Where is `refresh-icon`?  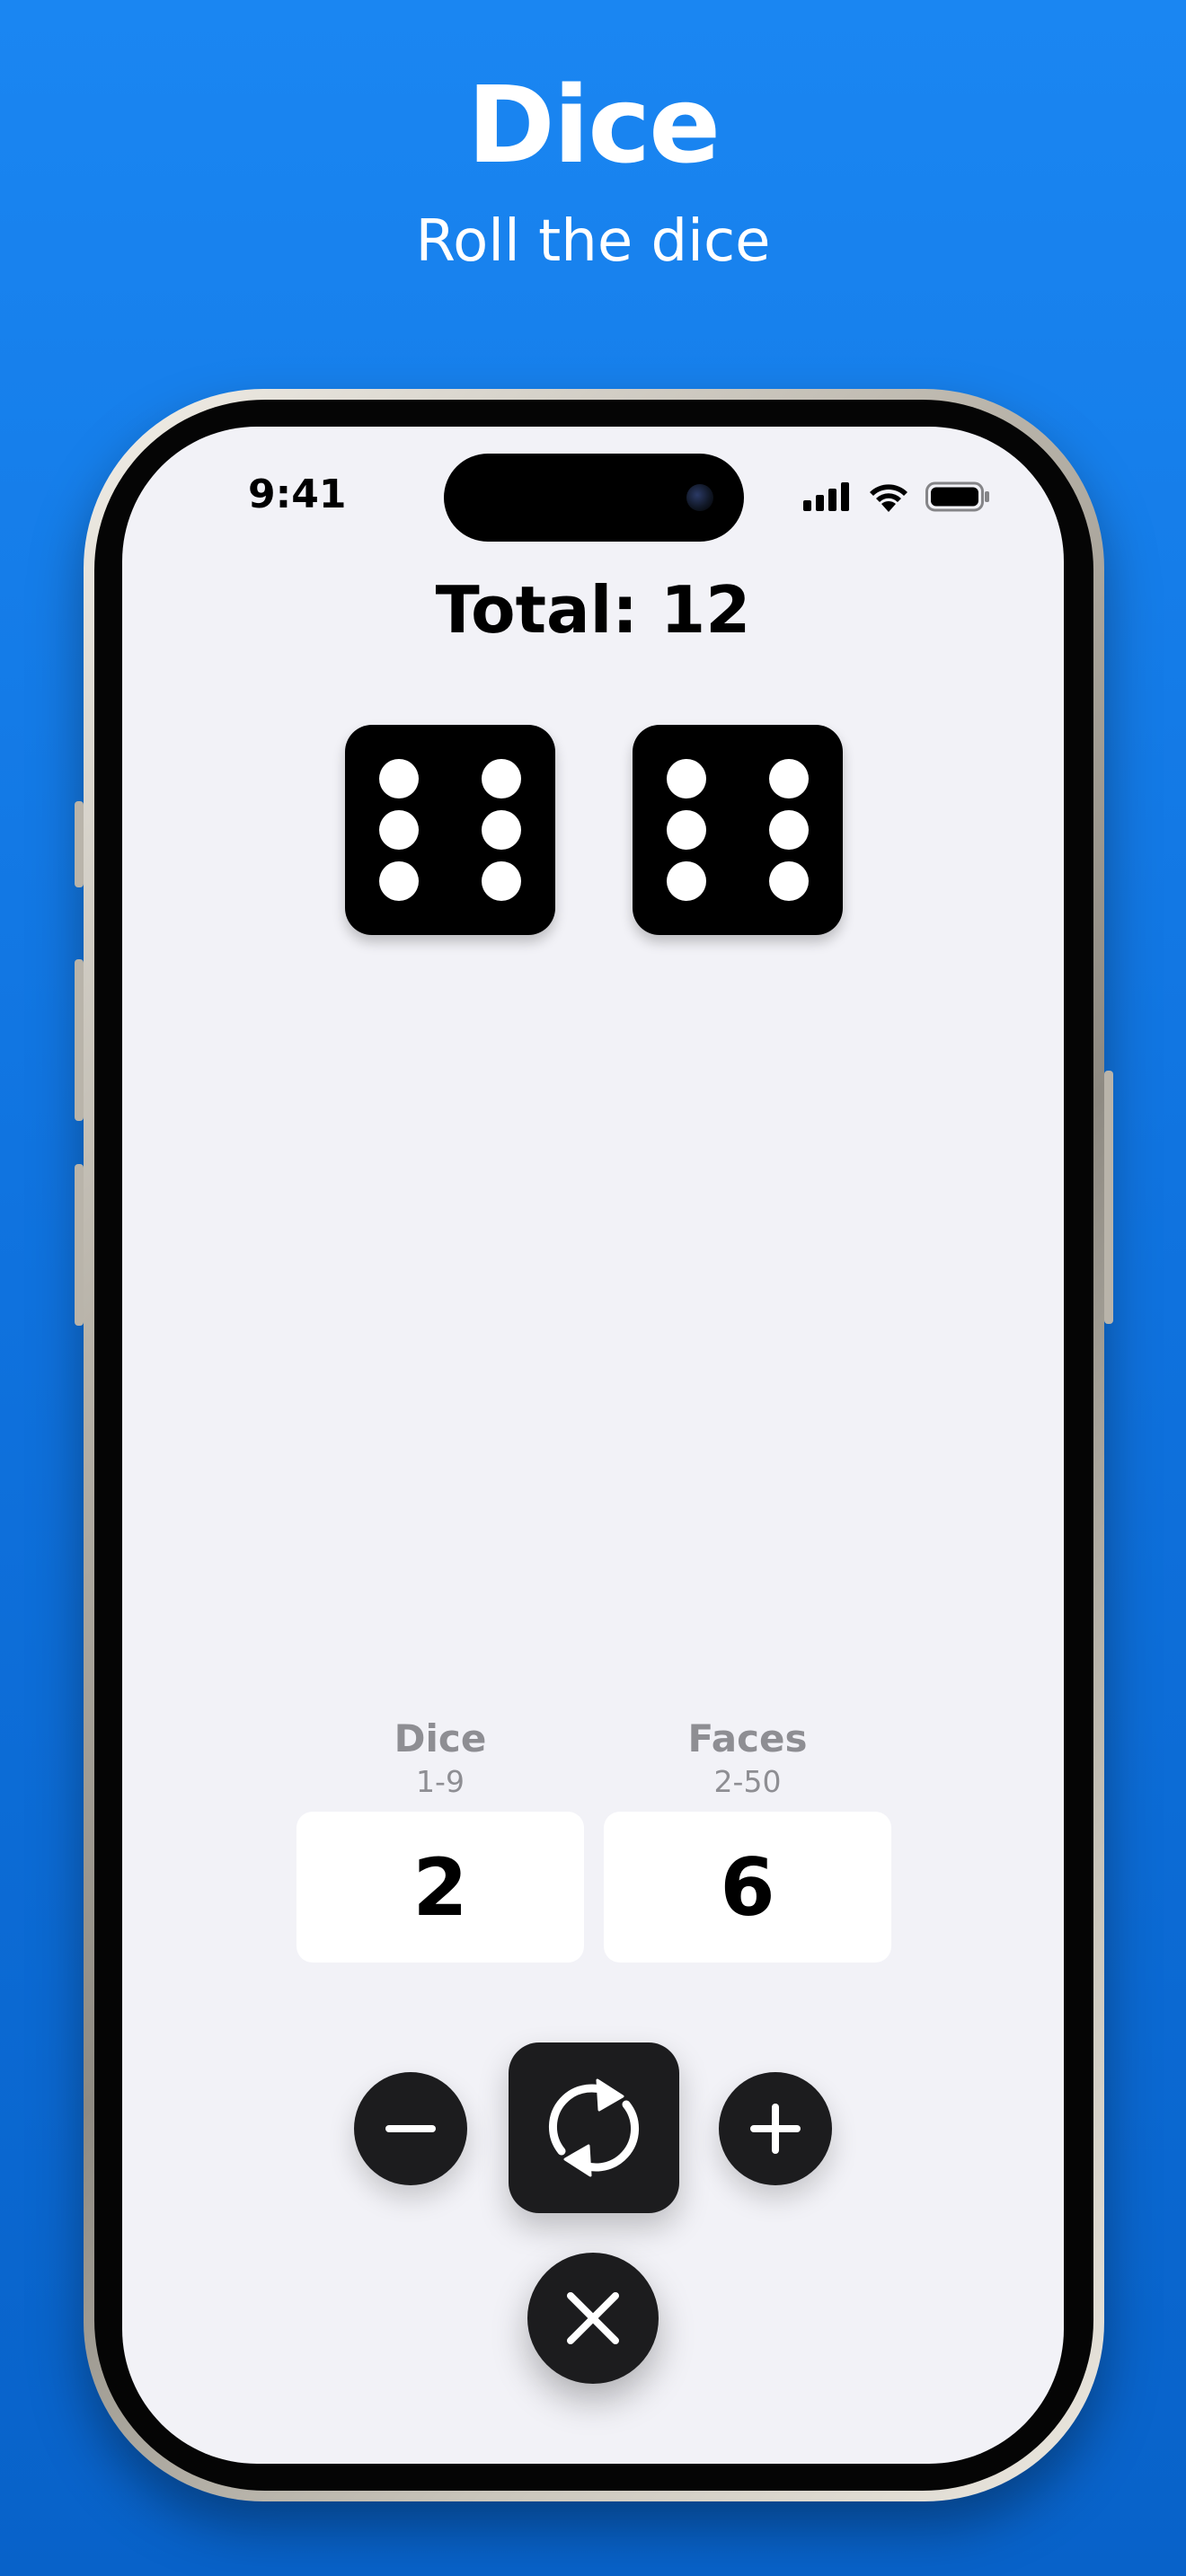 refresh-icon is located at coordinates (594, 2127).